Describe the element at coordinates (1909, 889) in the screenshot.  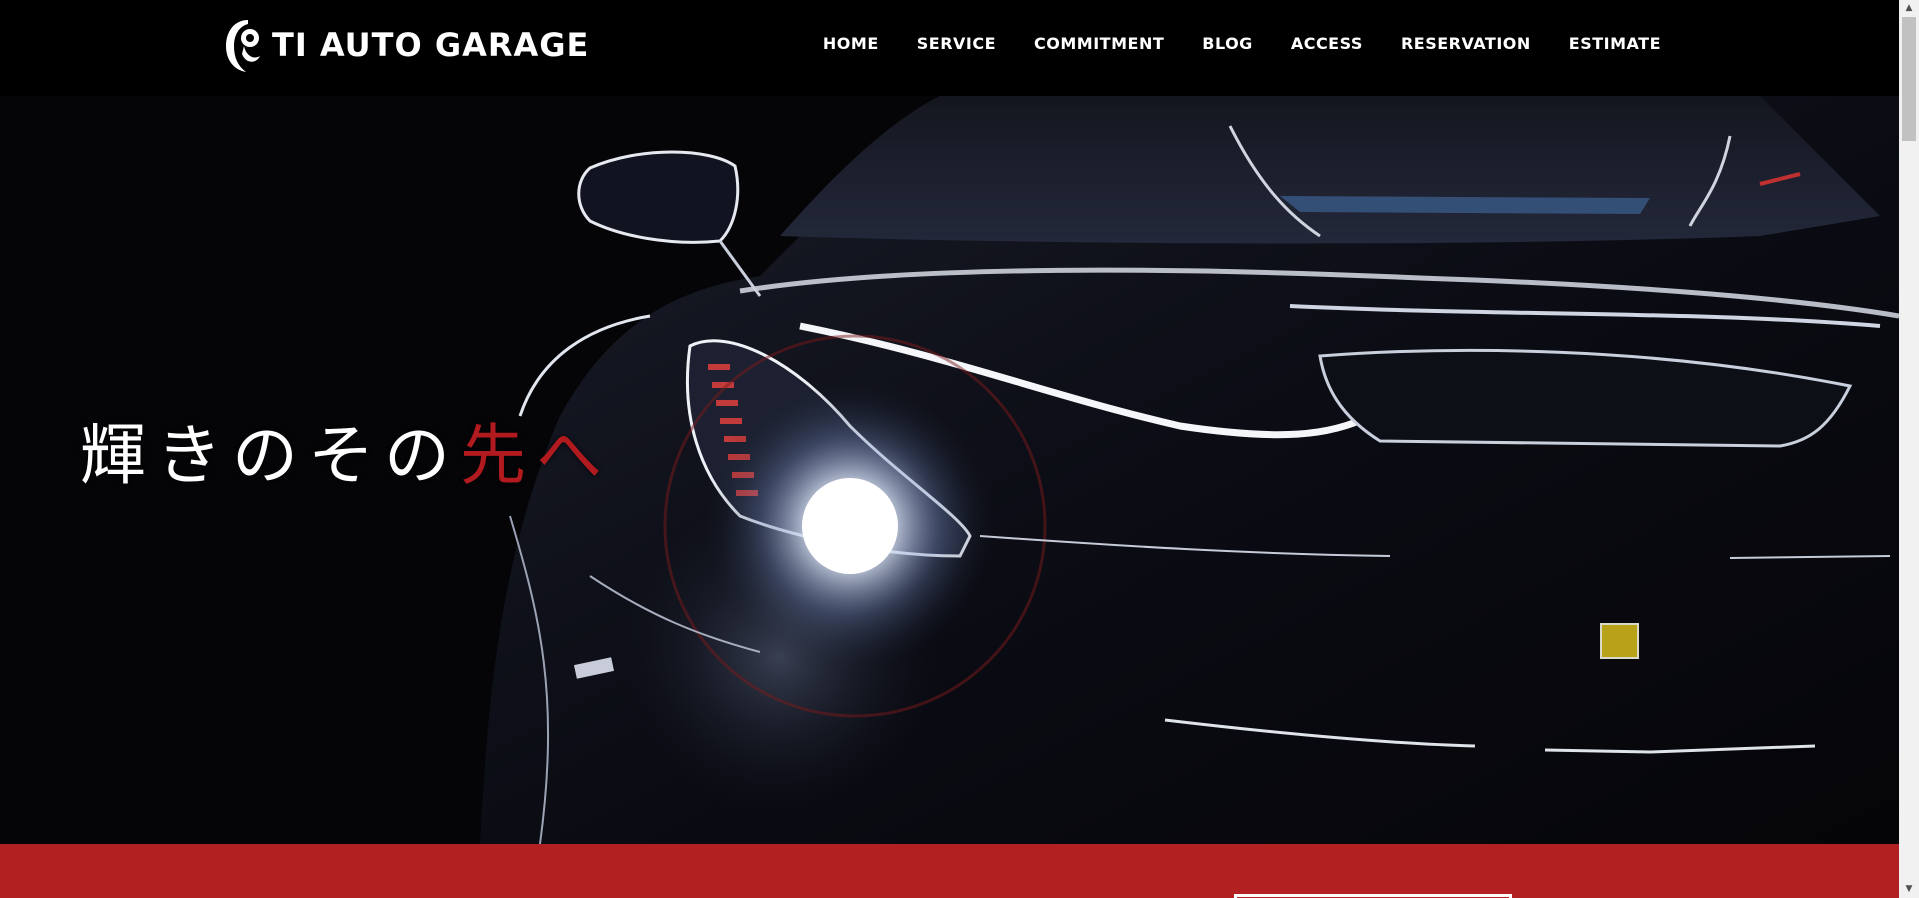
I see `scroll-down-arrow-icon: ▼` at that location.